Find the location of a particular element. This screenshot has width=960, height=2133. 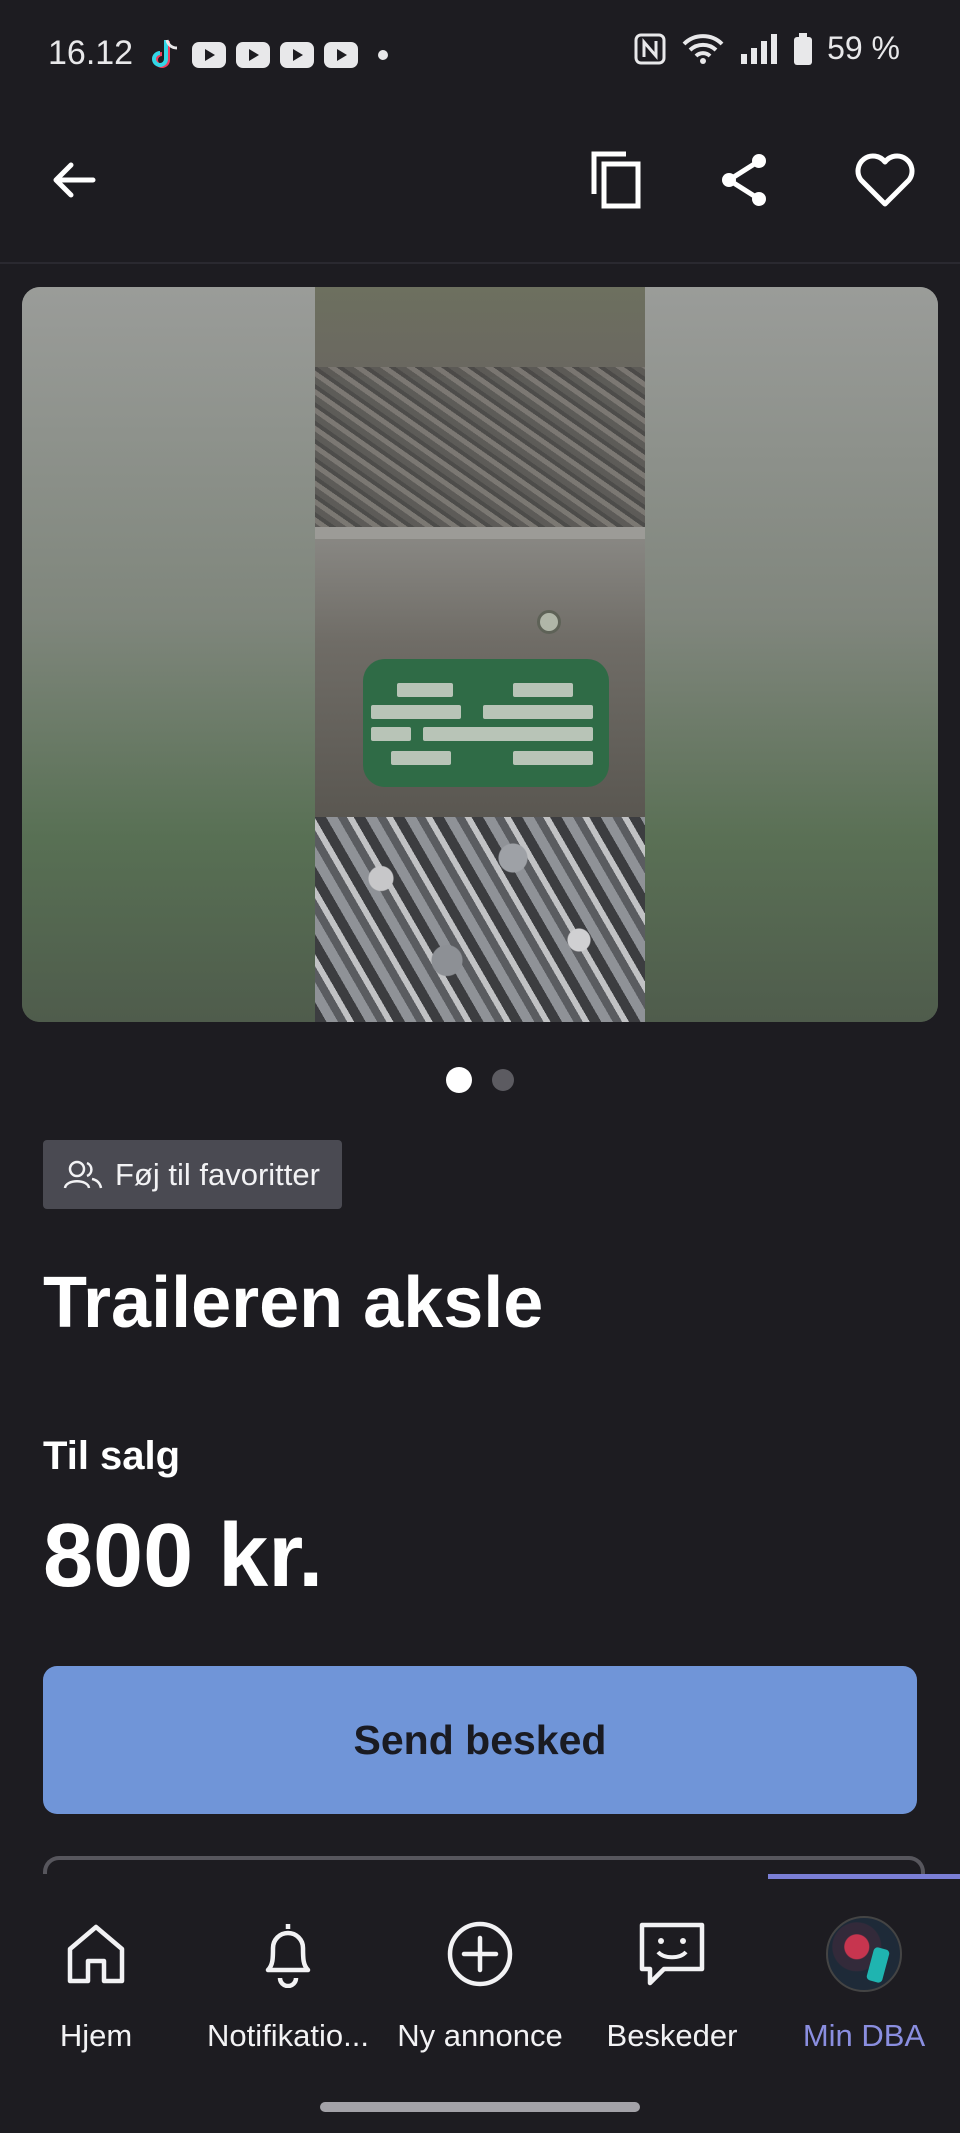

nav-item-new-listing: Ny annonce is located at coordinates (480, 1984).